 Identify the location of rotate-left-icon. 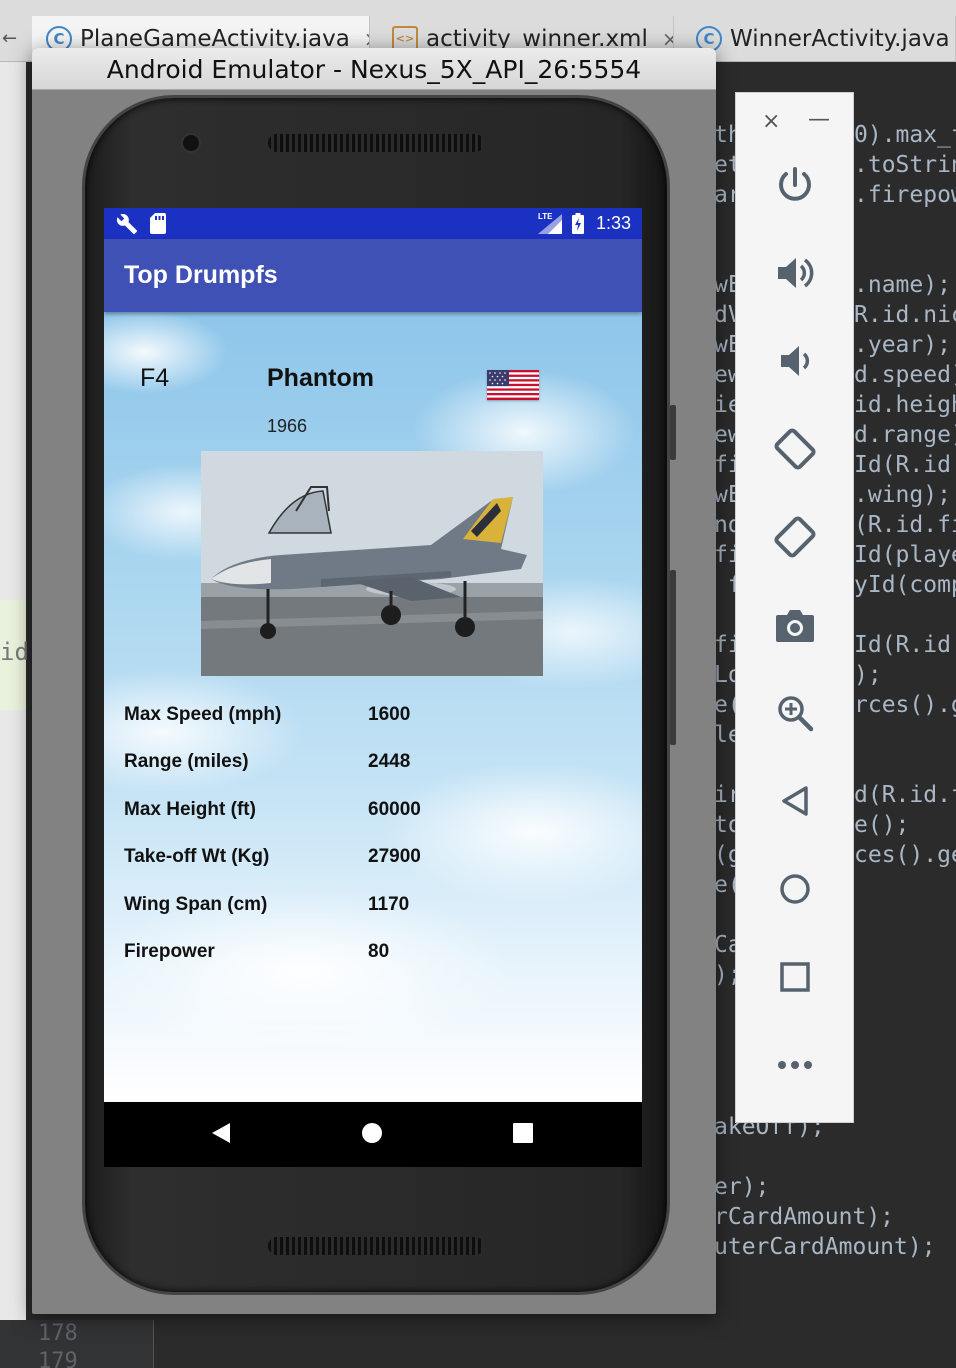
(795, 449).